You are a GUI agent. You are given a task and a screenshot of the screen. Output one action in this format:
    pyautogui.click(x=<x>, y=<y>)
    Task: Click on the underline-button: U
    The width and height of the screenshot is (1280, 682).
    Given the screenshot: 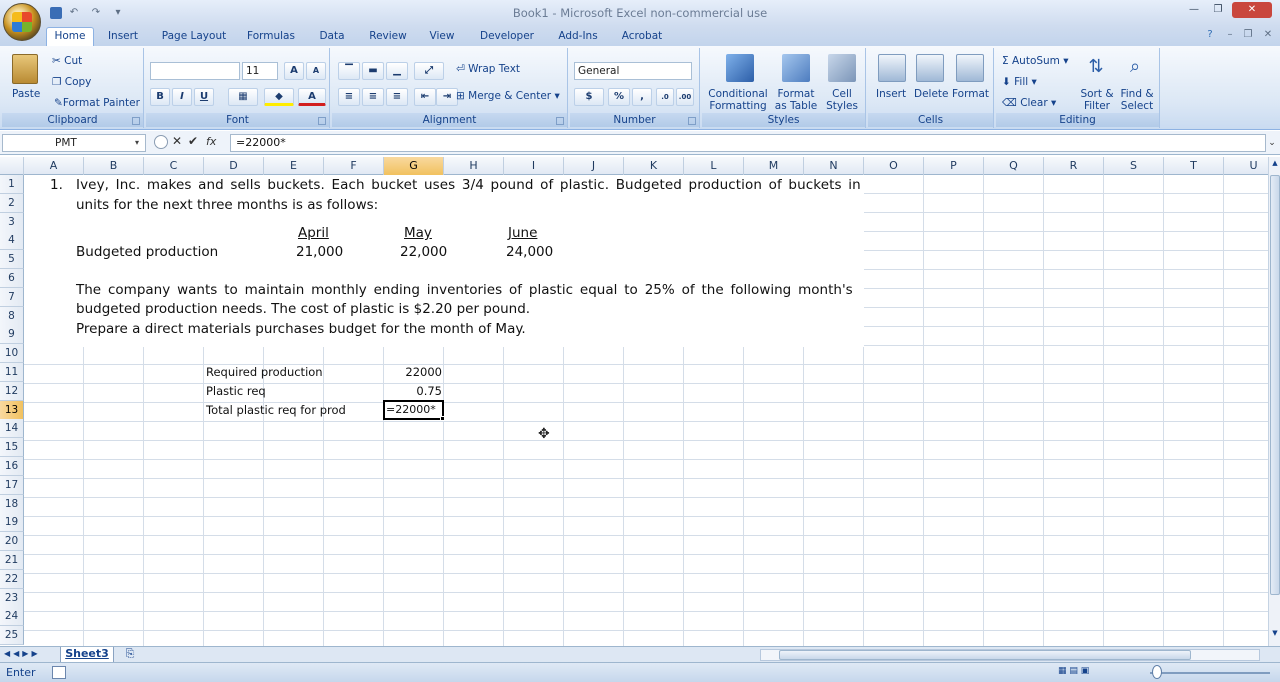 What is the action you would take?
    pyautogui.click(x=204, y=97)
    